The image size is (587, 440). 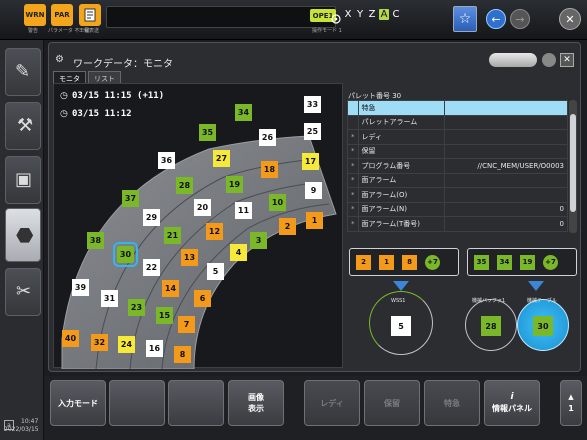 What do you see at coordinates (312, 131) in the screenshot?
I see `pallet-25: 25` at bounding box center [312, 131].